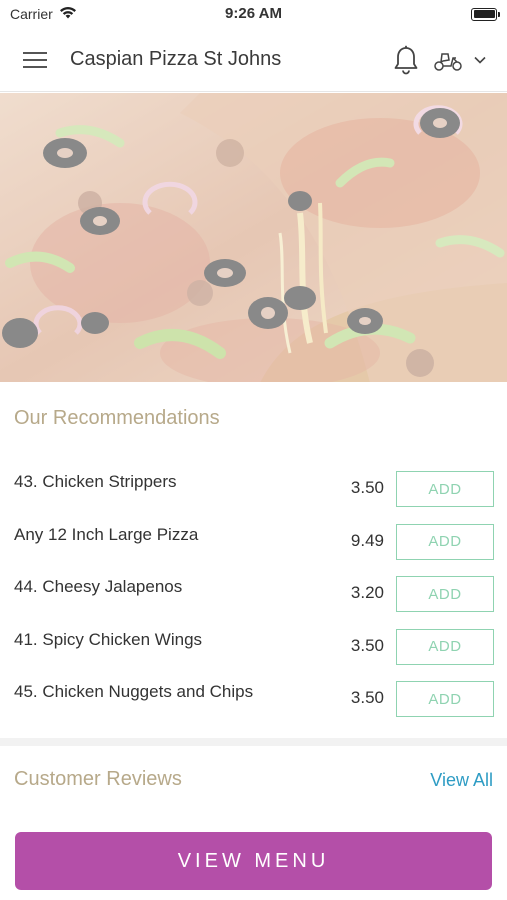 This screenshot has height=900, width=507. What do you see at coordinates (253, 539) in the screenshot?
I see `list-item: Any 12 Inch Large Pizza 9.49 ADD` at bounding box center [253, 539].